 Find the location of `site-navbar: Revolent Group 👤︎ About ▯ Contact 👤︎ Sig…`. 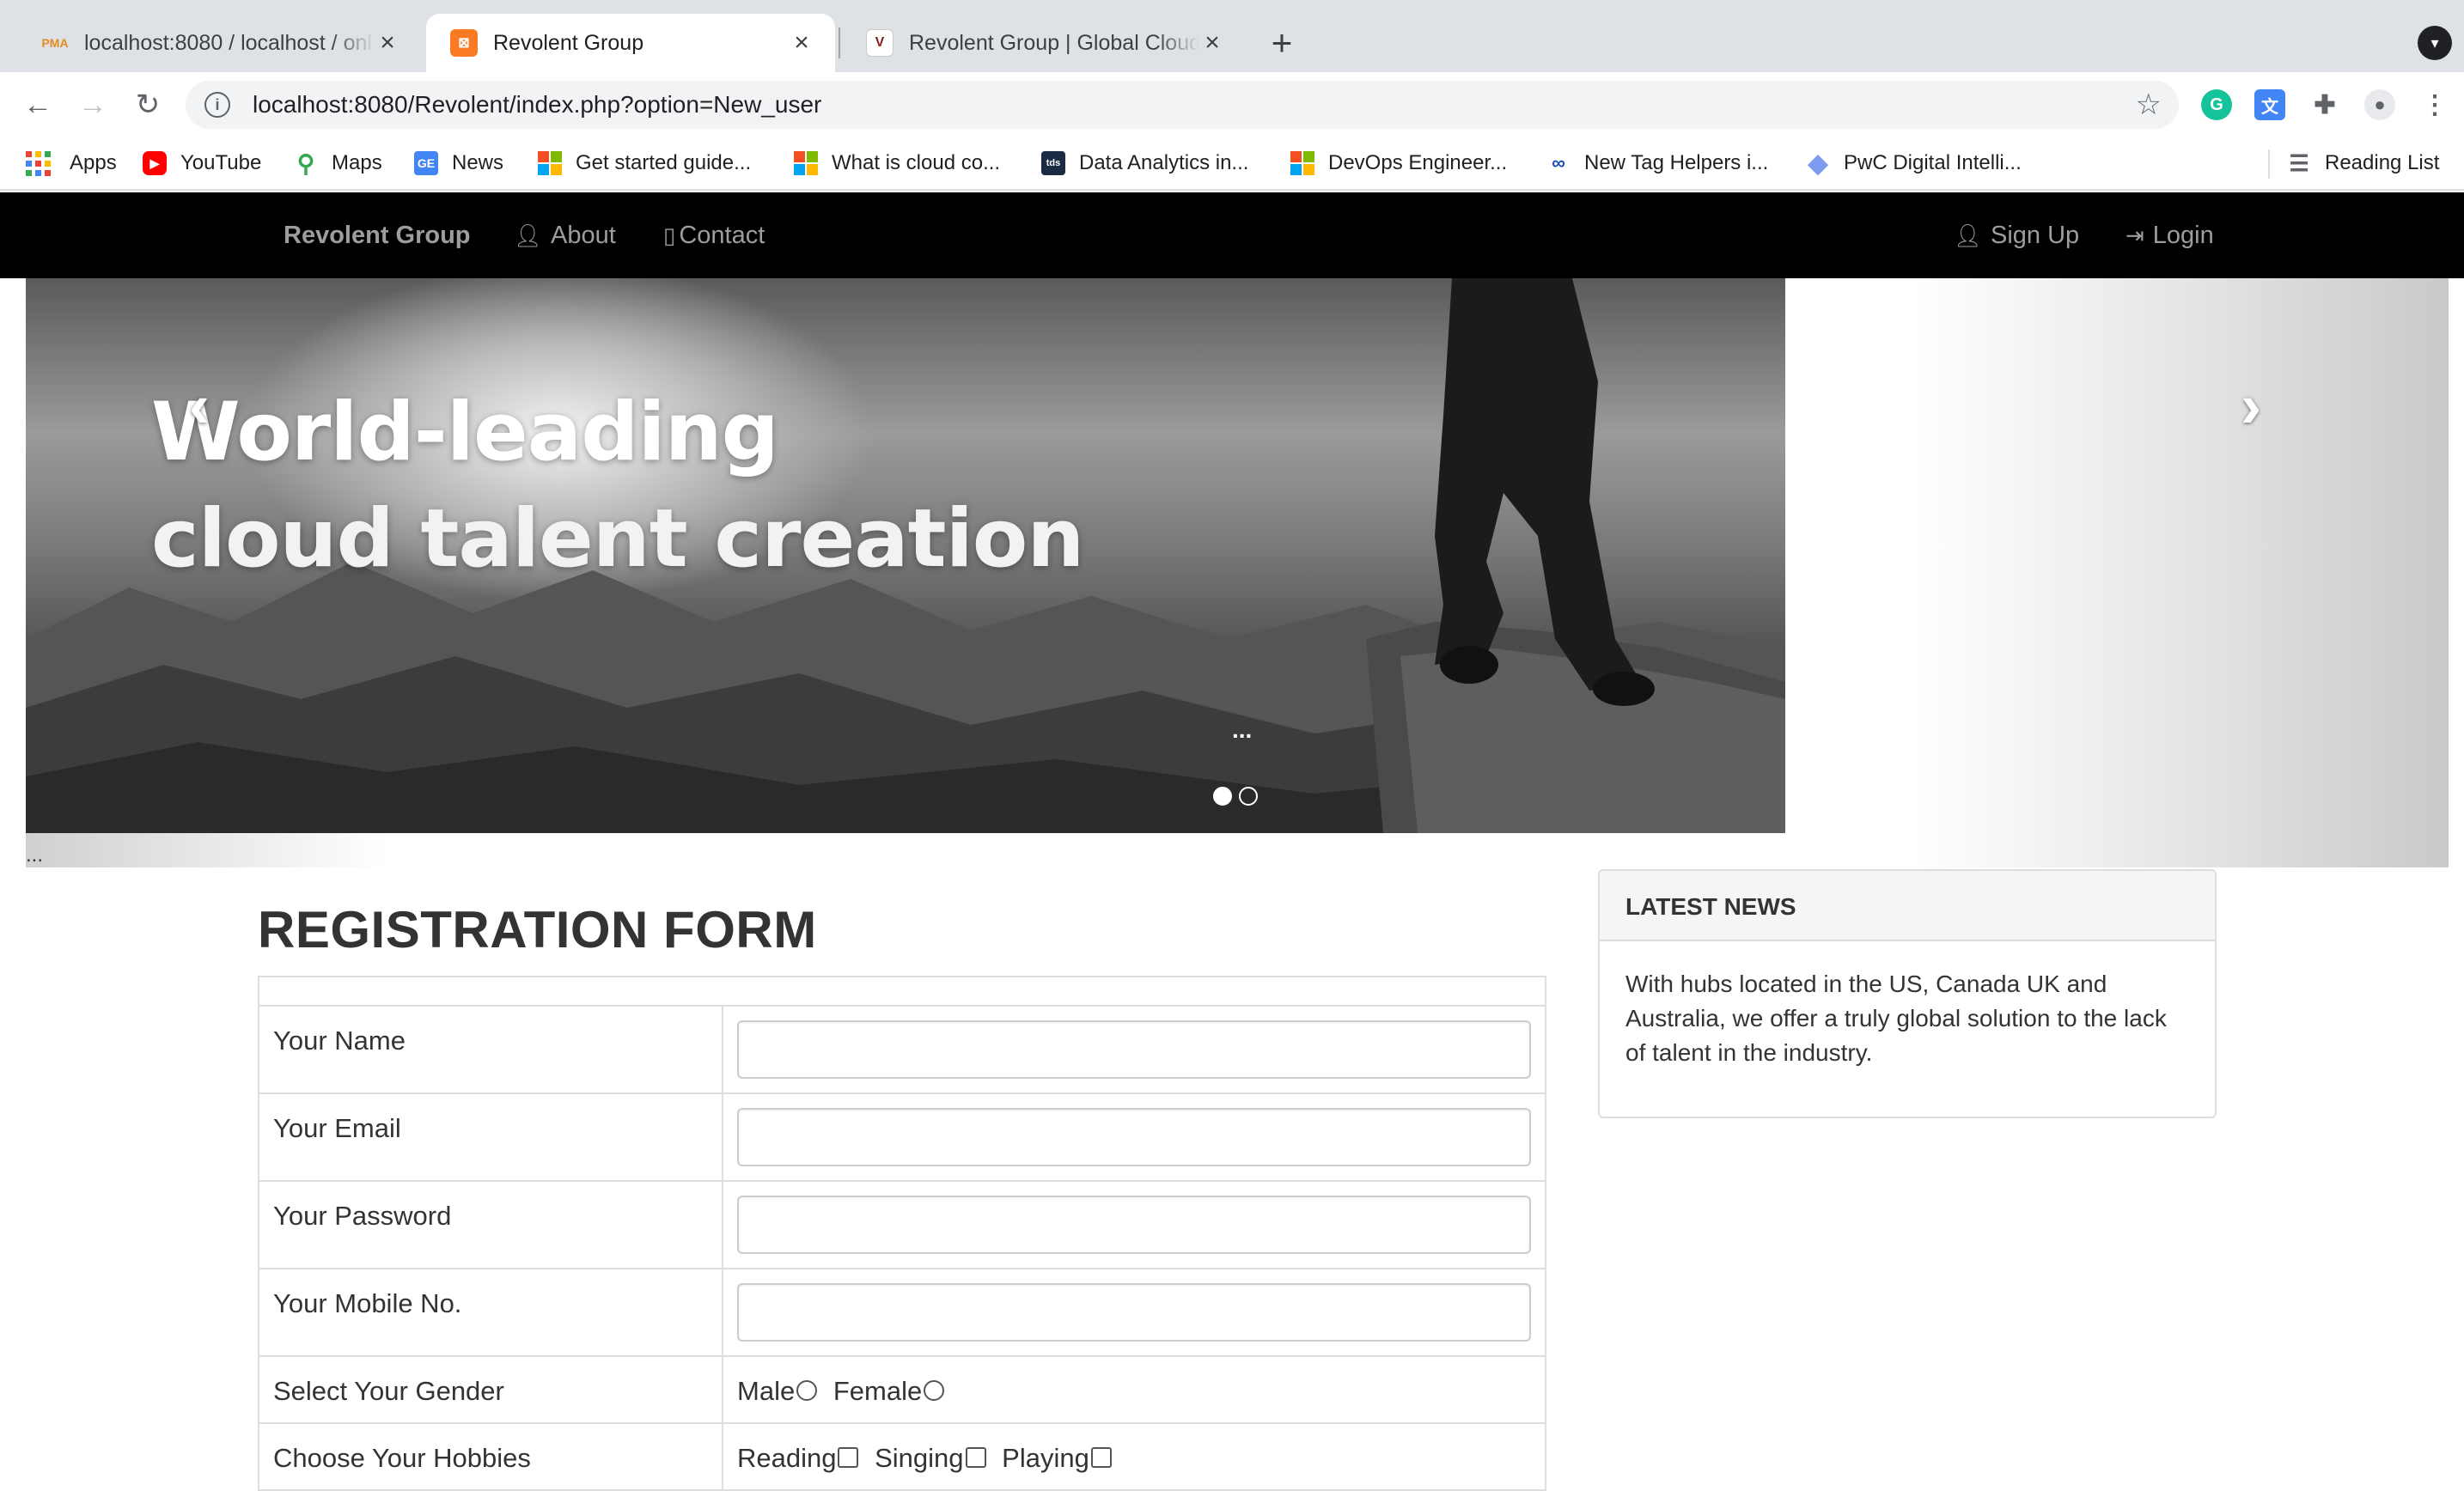

site-navbar: Revolent Group 👤︎ About ▯ Contact 👤︎ Sig… is located at coordinates (1232, 235).